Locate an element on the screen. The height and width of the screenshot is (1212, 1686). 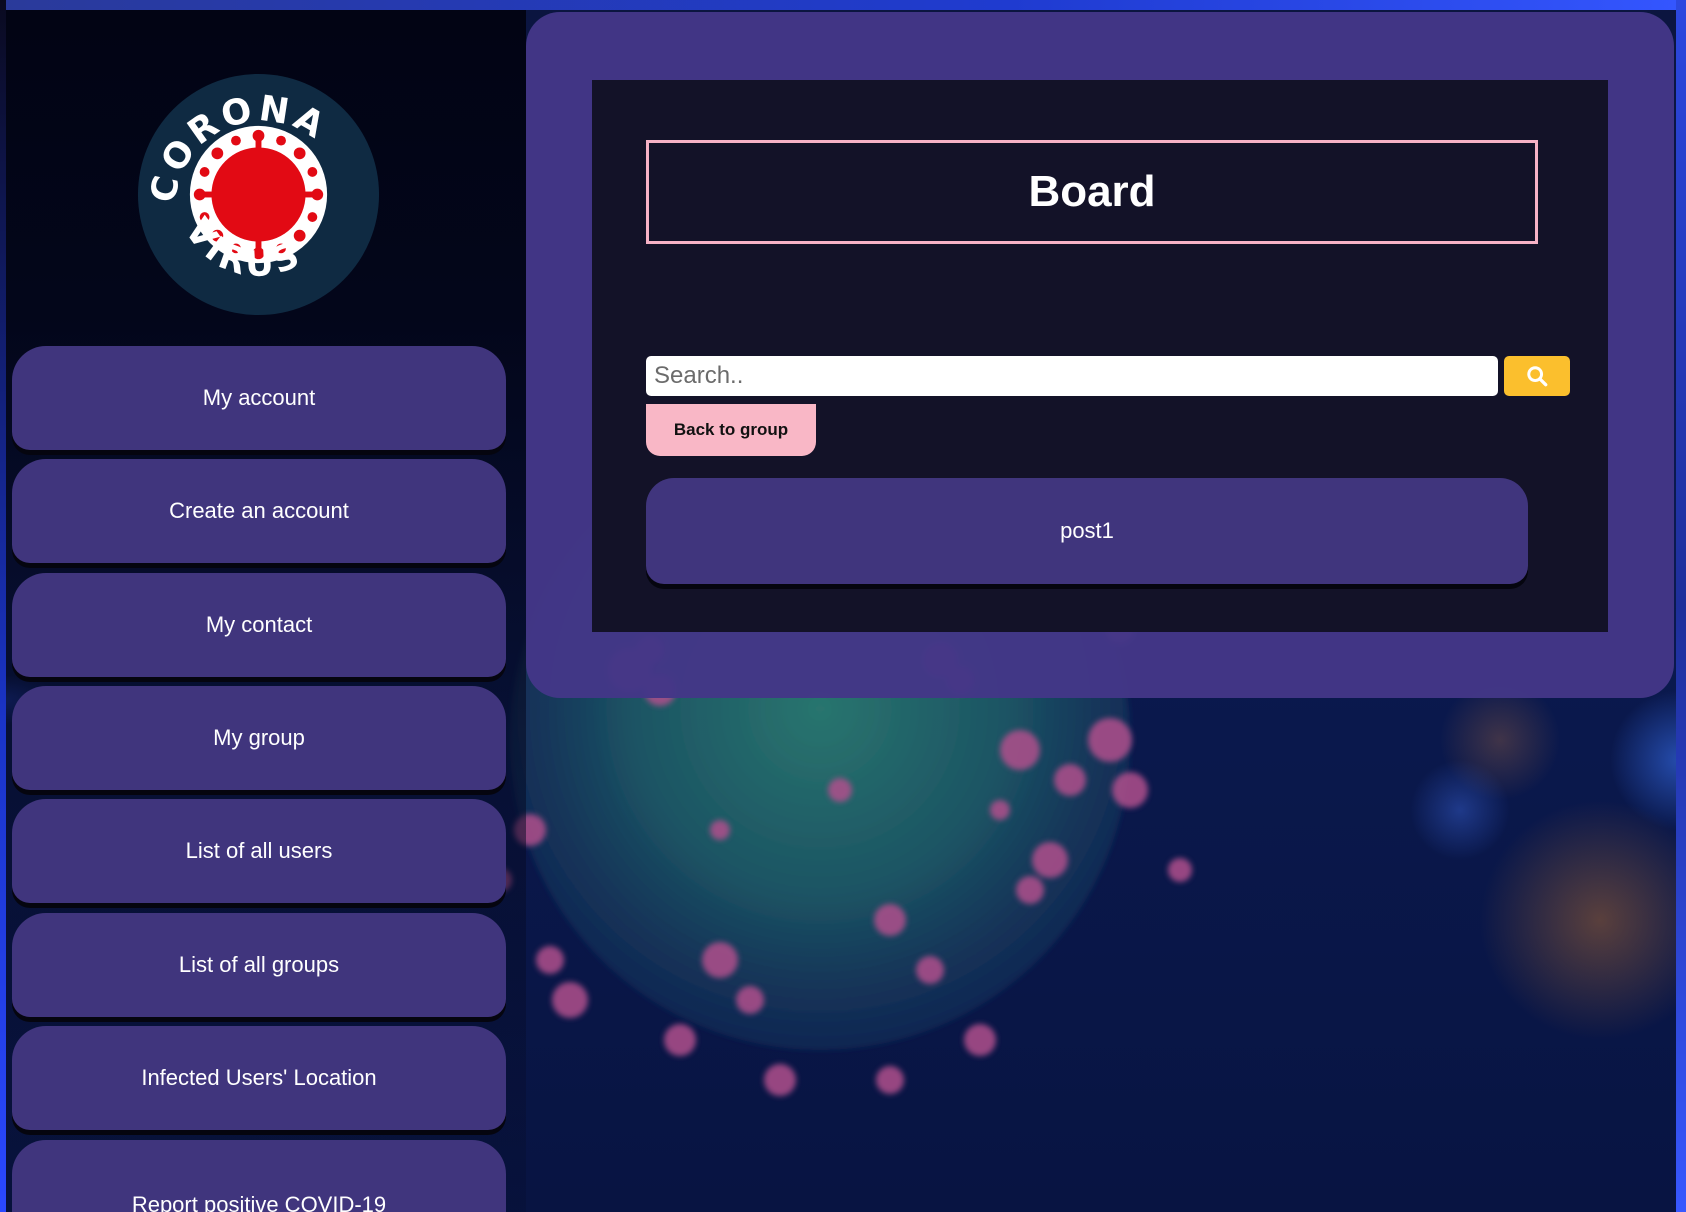
sidebar-item-infected-location: Infected Users' Location is located at coordinates (259, 1078).